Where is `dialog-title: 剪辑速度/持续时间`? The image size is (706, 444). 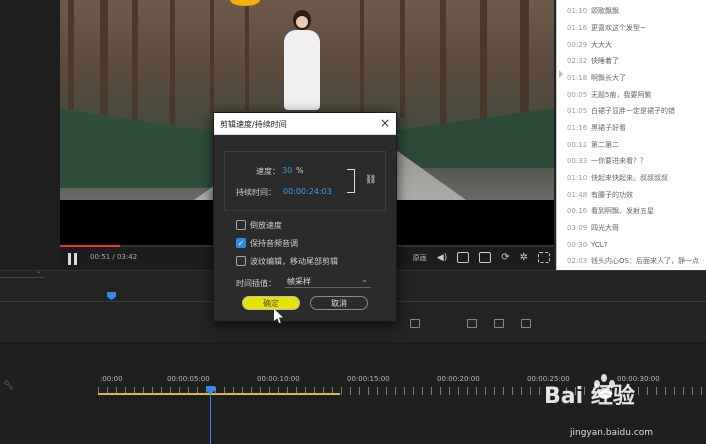
dialog-title: 剪辑速度/持续时间 is located at coordinates (253, 124).